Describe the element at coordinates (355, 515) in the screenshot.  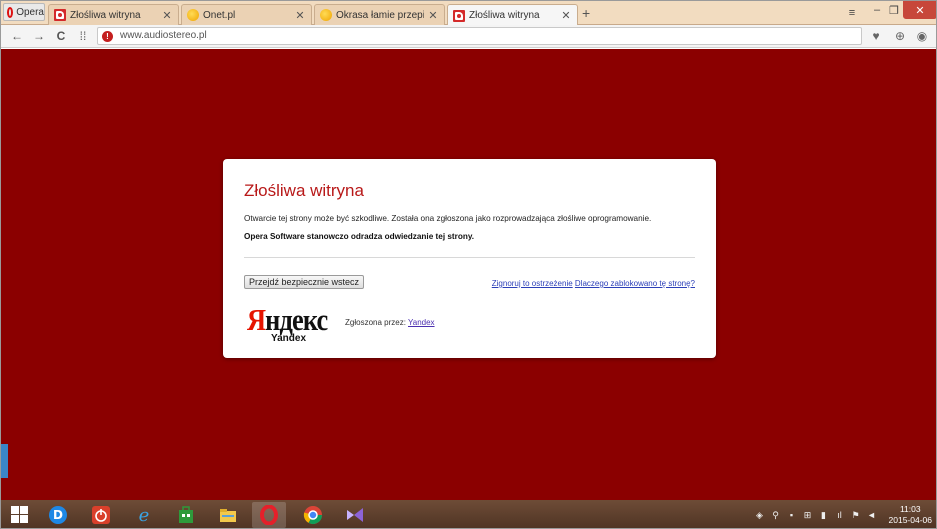
I see `visual-studio-icon` at that location.